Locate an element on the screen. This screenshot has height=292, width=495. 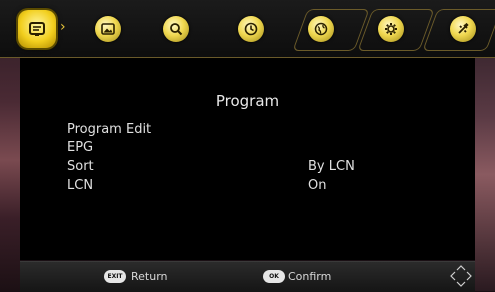
page-title: Program is located at coordinates (247, 101).